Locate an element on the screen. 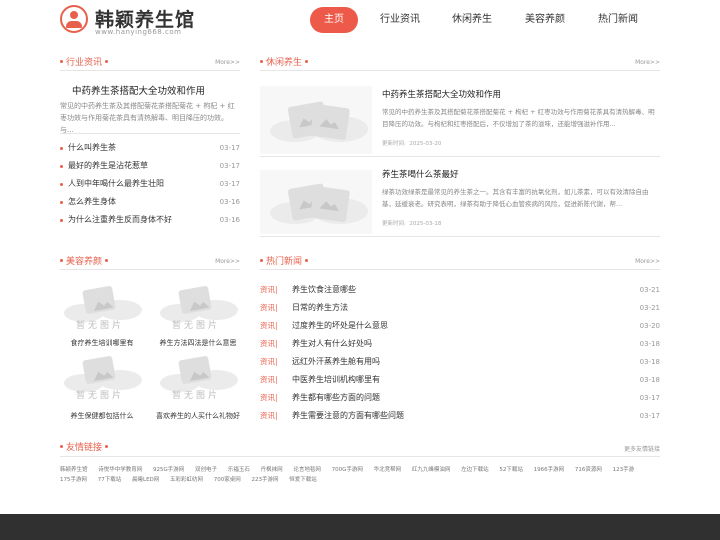  list-item: 资讯| 中医养生培训机构哪里有 03-18 is located at coordinates (460, 382).